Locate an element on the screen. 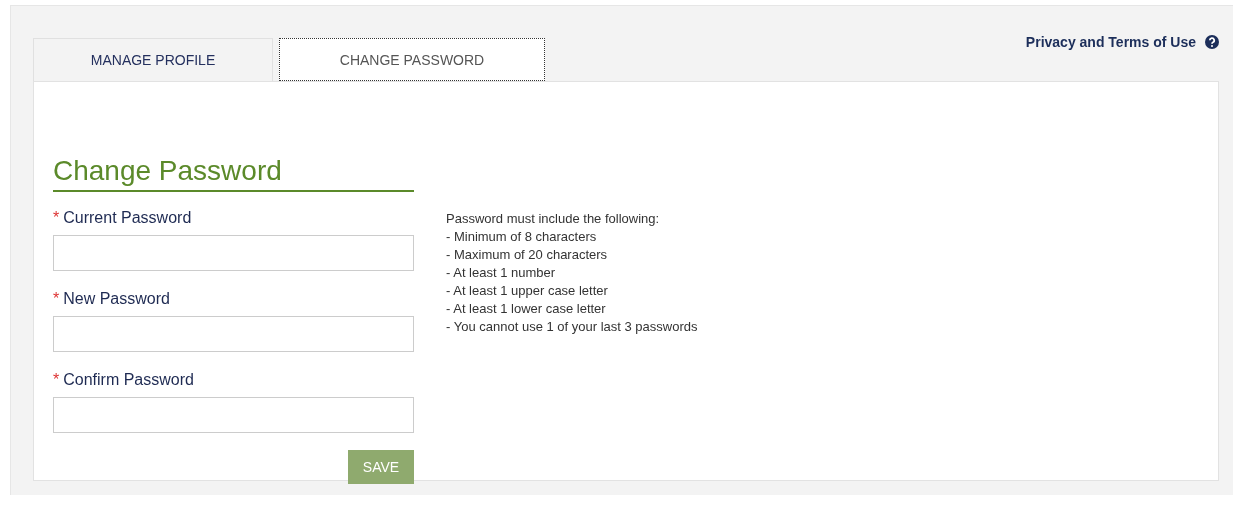 This screenshot has height=517, width=1233. tab: MANAGE PROFILE is located at coordinates (153, 59).